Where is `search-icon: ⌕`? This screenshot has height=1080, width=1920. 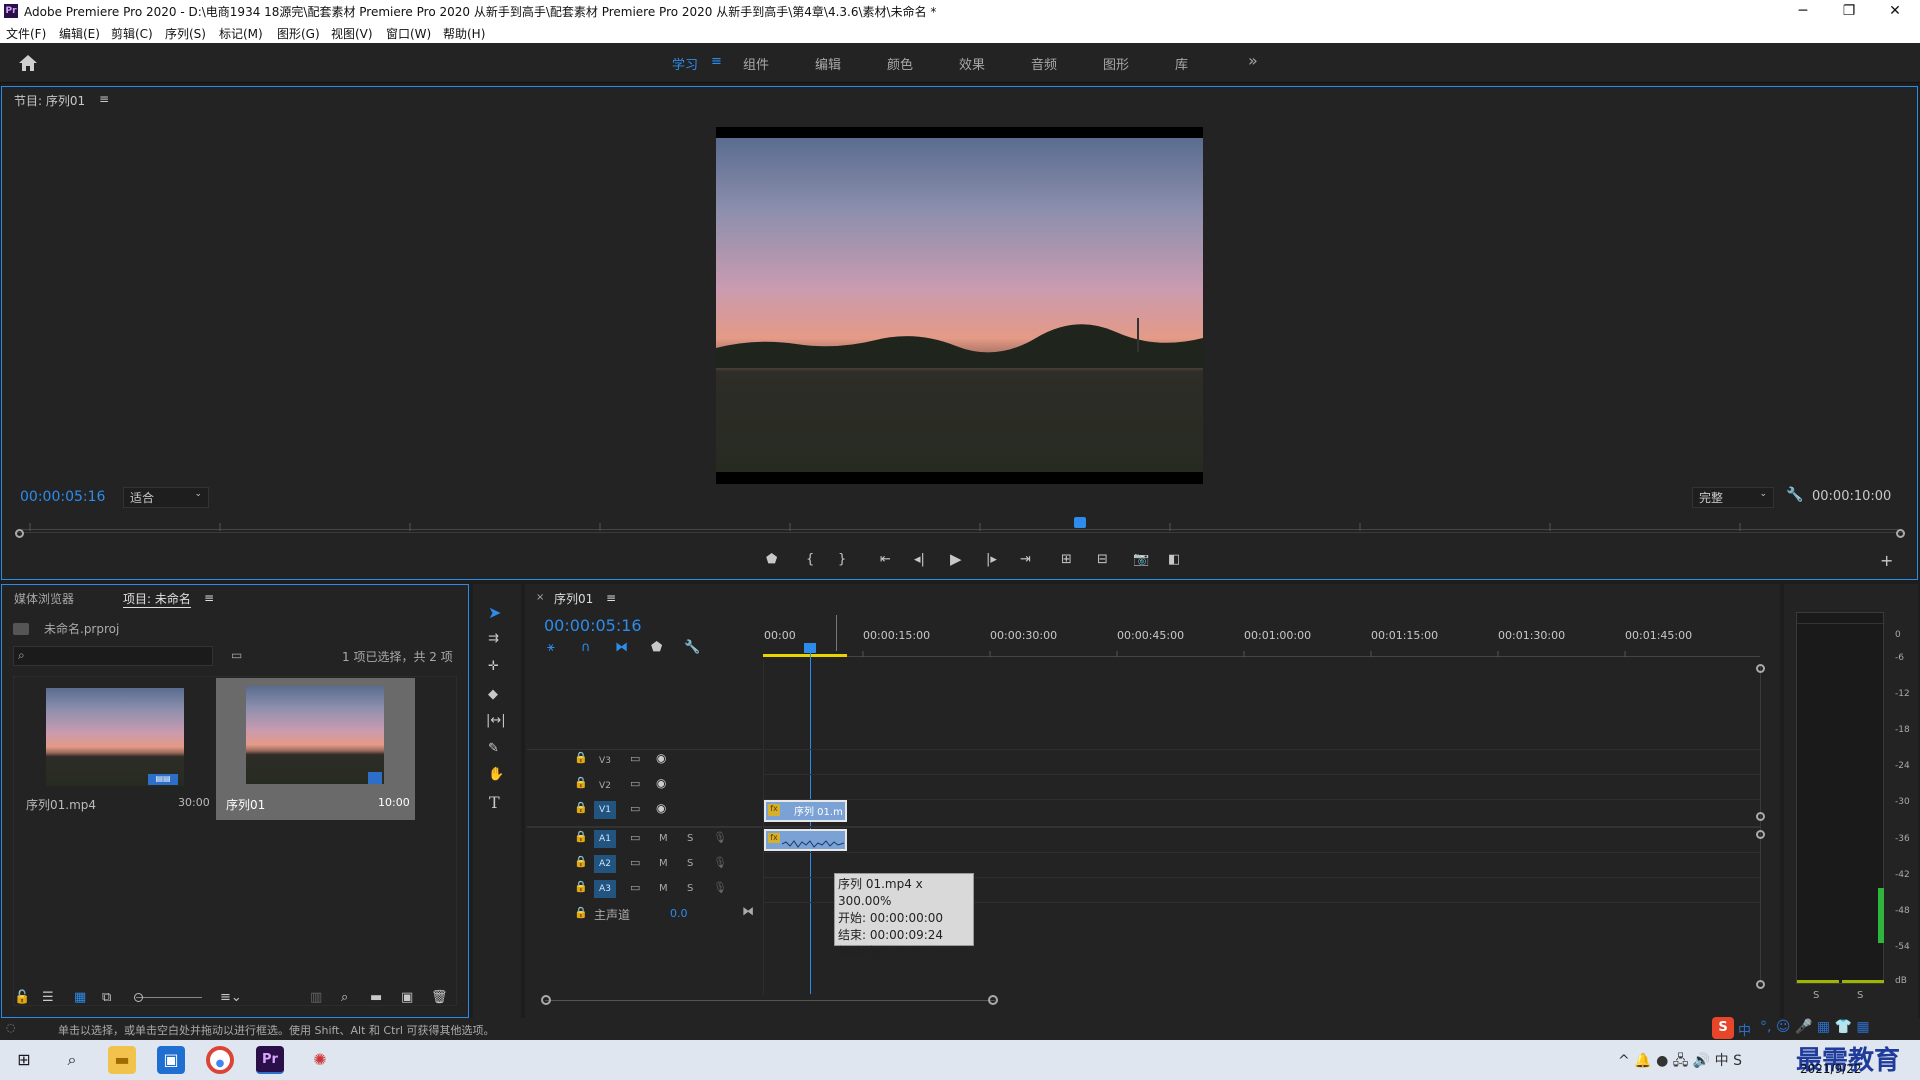 search-icon: ⌕ is located at coordinates (72, 1060).